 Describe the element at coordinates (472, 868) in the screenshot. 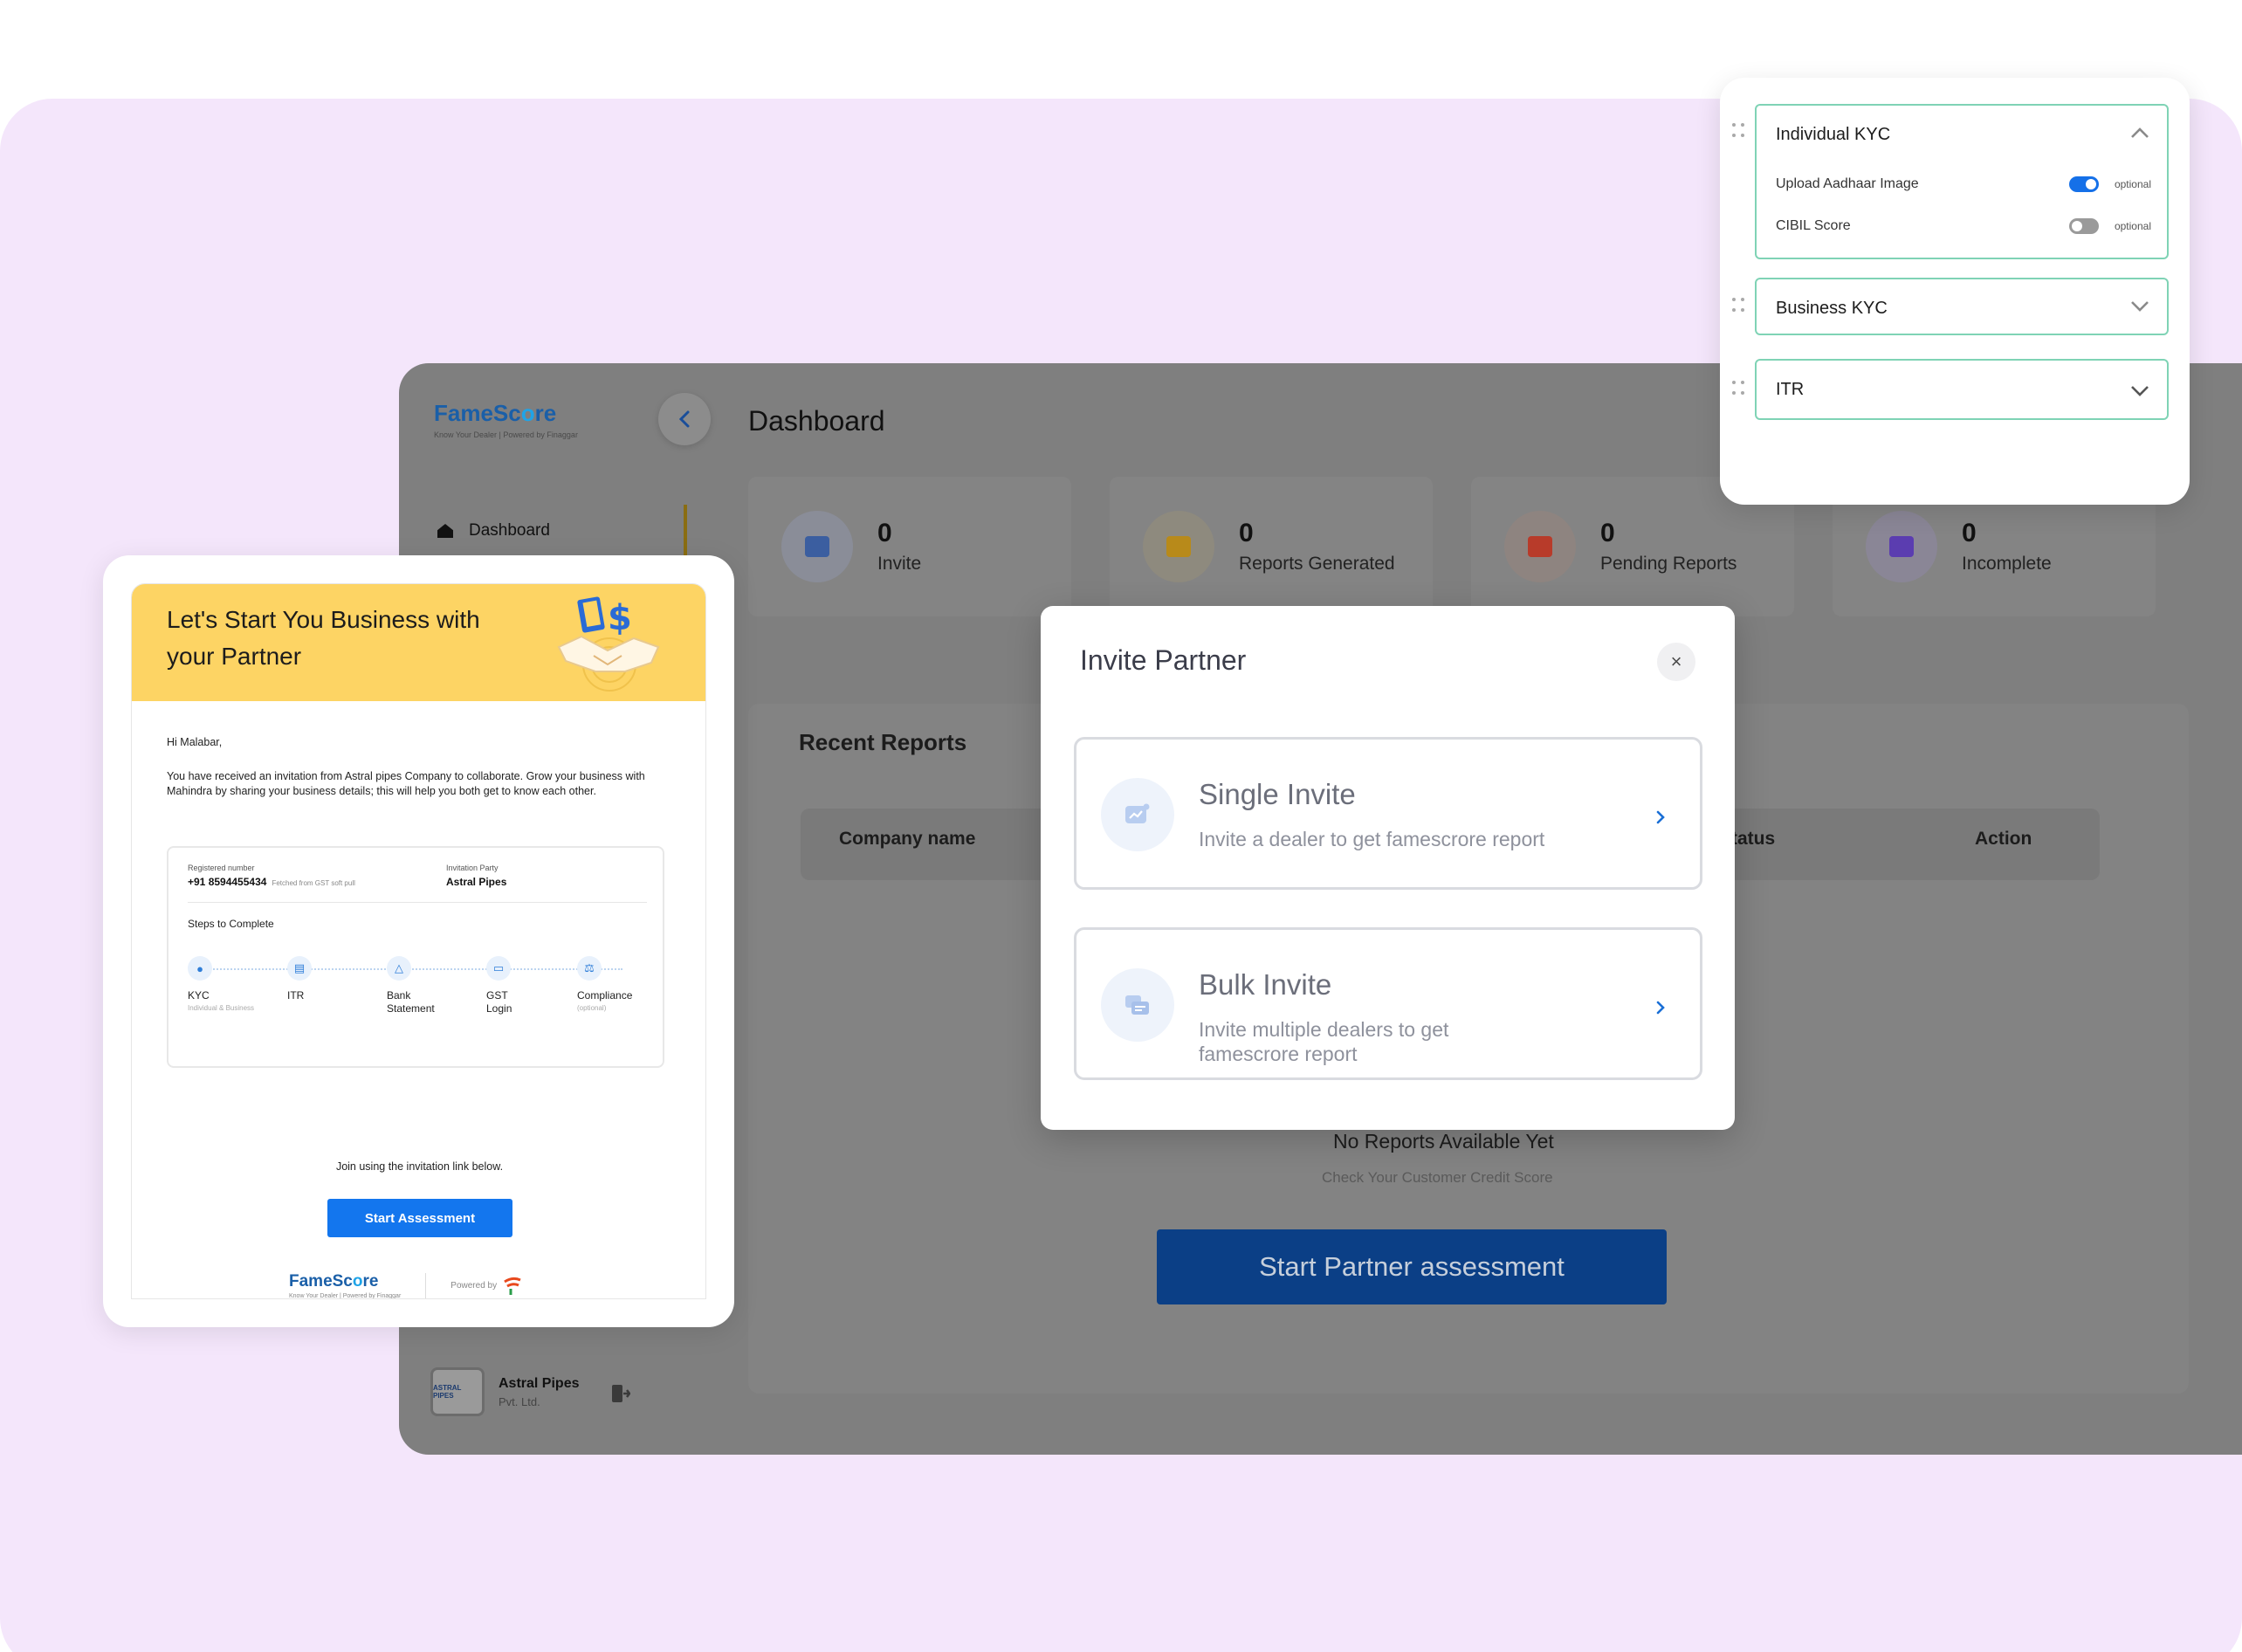

I see `invitation-party-label: Invitation Party` at that location.